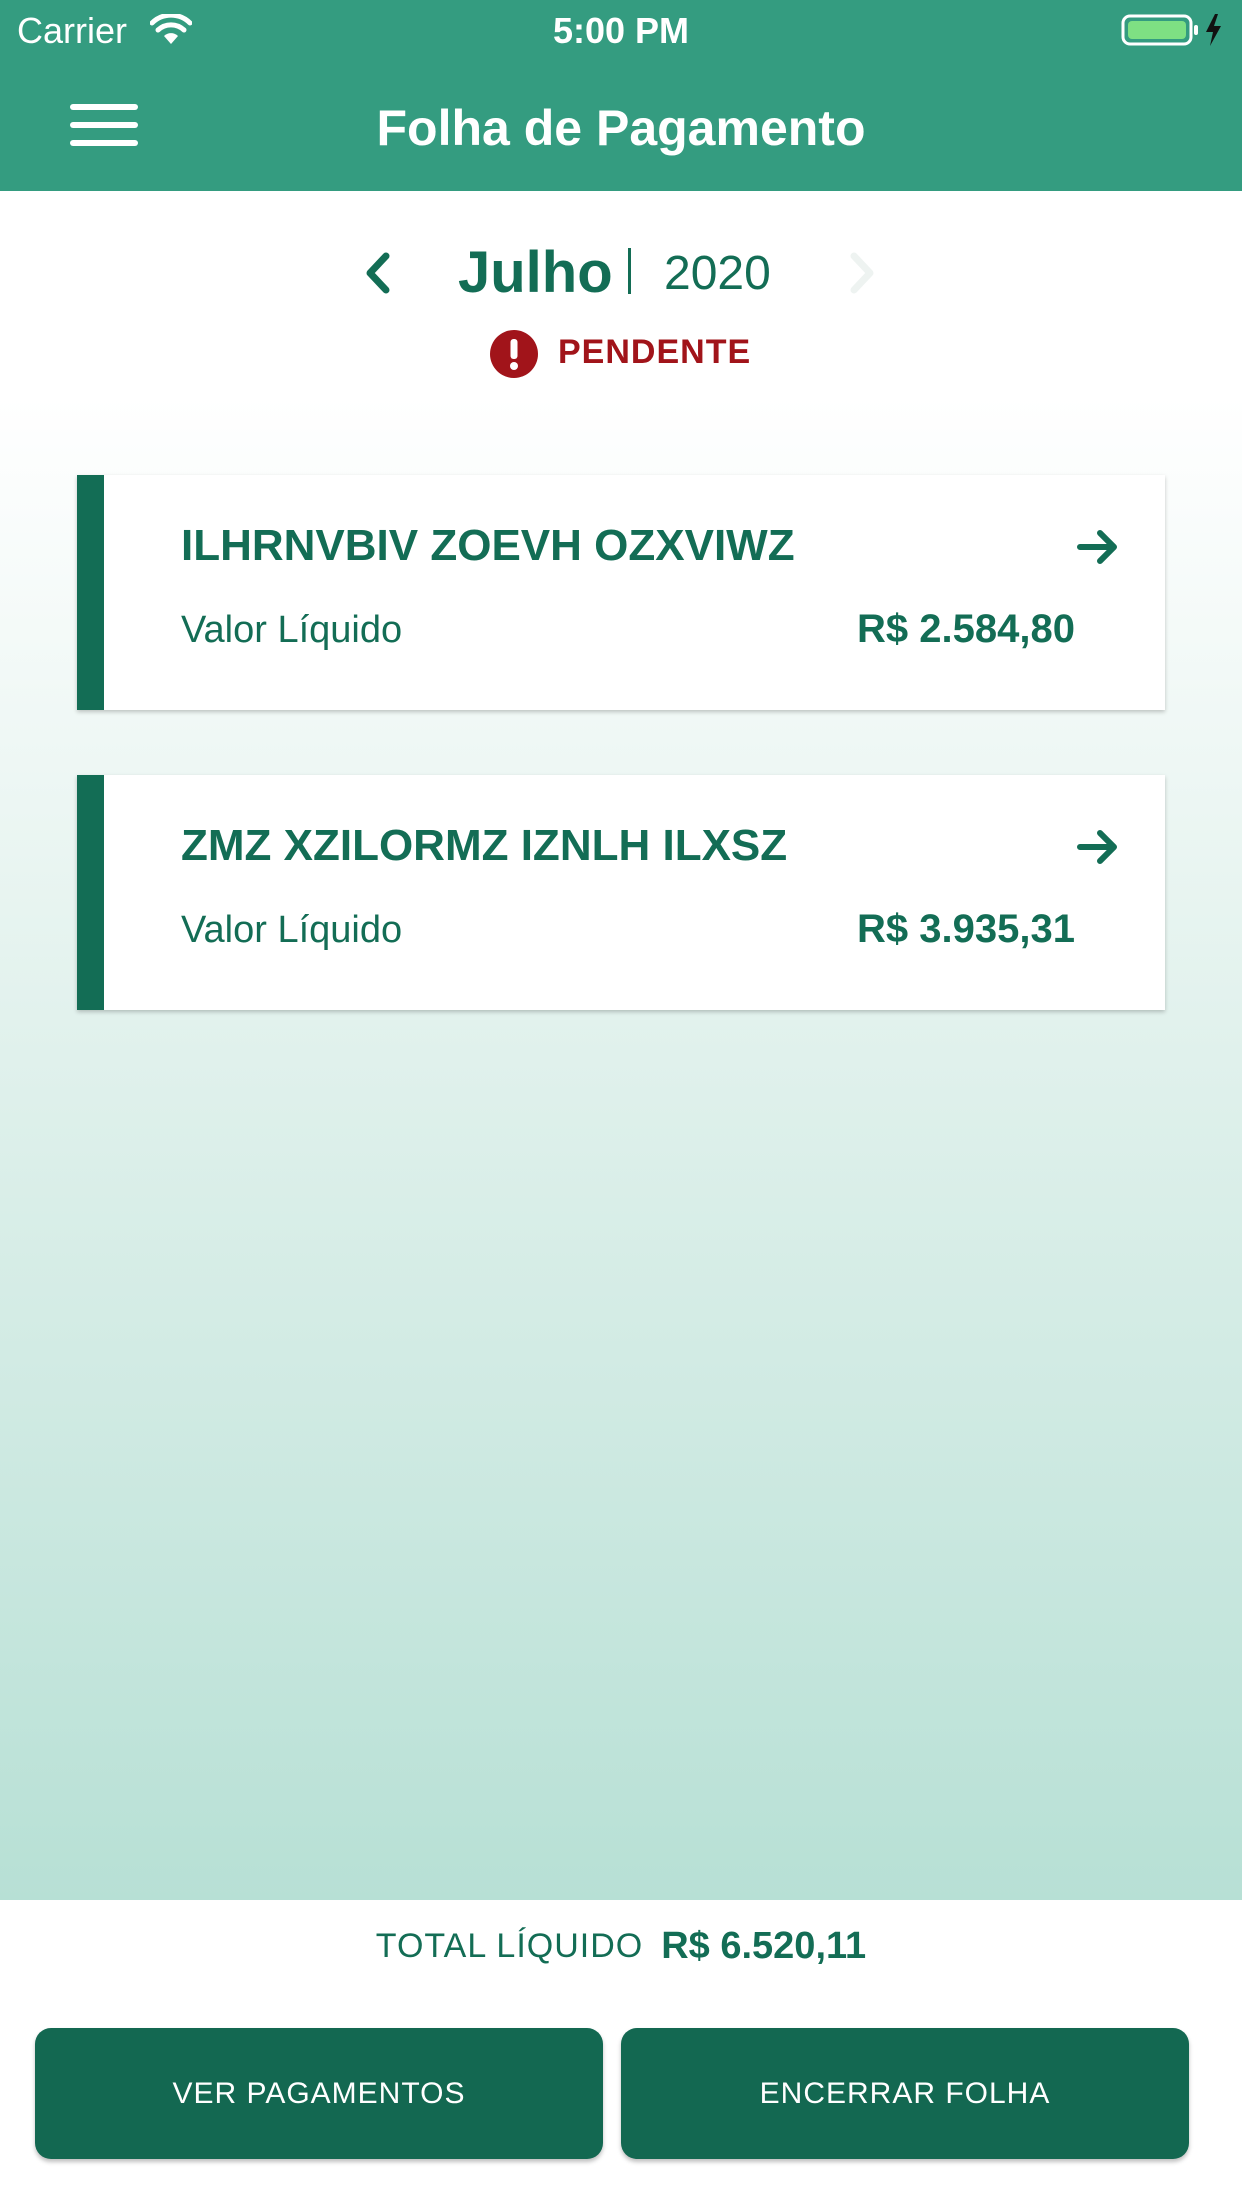 The image size is (1242, 2208). I want to click on total-value: R$ 6.520,11, so click(764, 1946).